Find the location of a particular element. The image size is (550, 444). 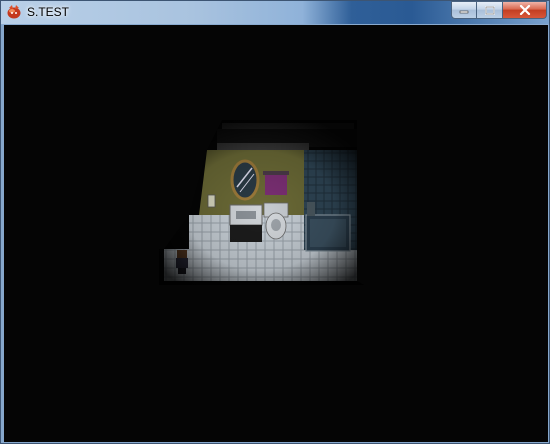

title-bar: S.TEST is located at coordinates (275, 12).